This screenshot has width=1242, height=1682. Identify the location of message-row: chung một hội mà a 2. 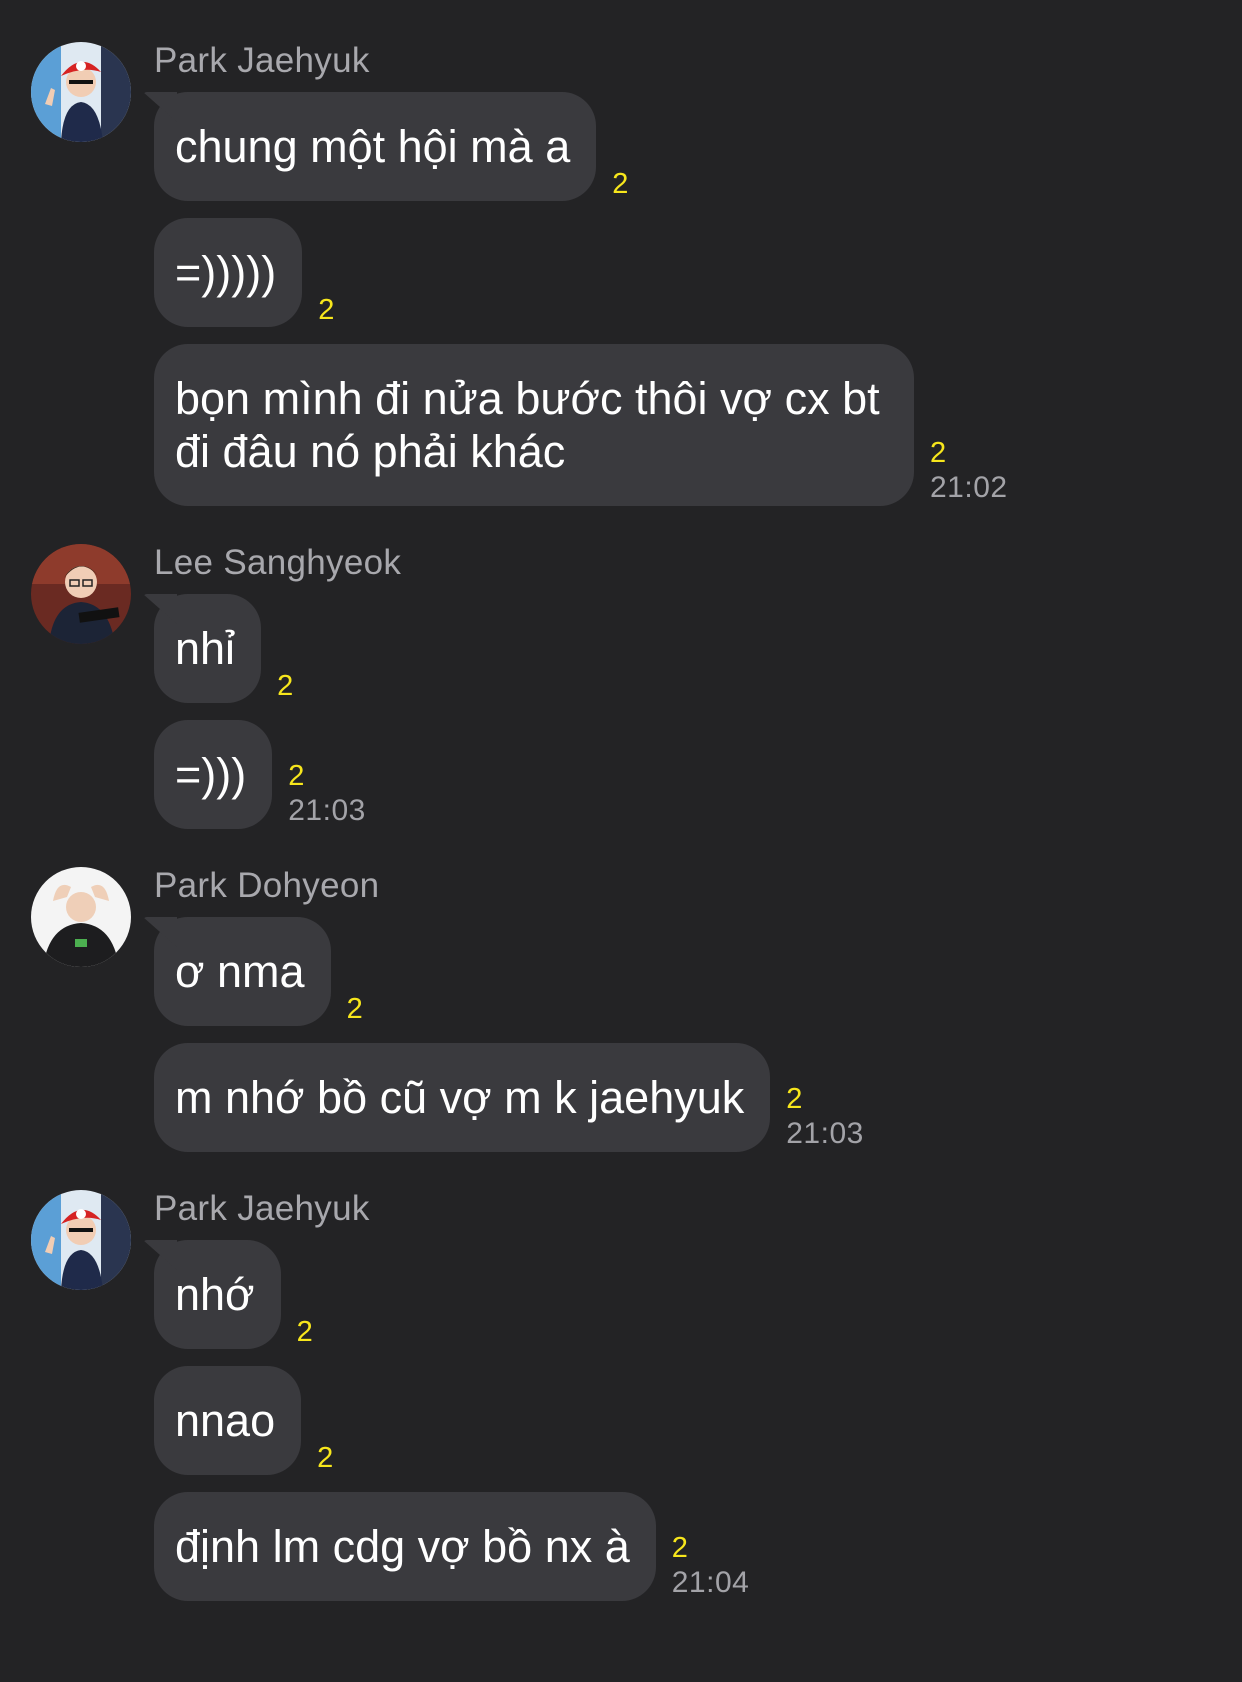
(698, 146).